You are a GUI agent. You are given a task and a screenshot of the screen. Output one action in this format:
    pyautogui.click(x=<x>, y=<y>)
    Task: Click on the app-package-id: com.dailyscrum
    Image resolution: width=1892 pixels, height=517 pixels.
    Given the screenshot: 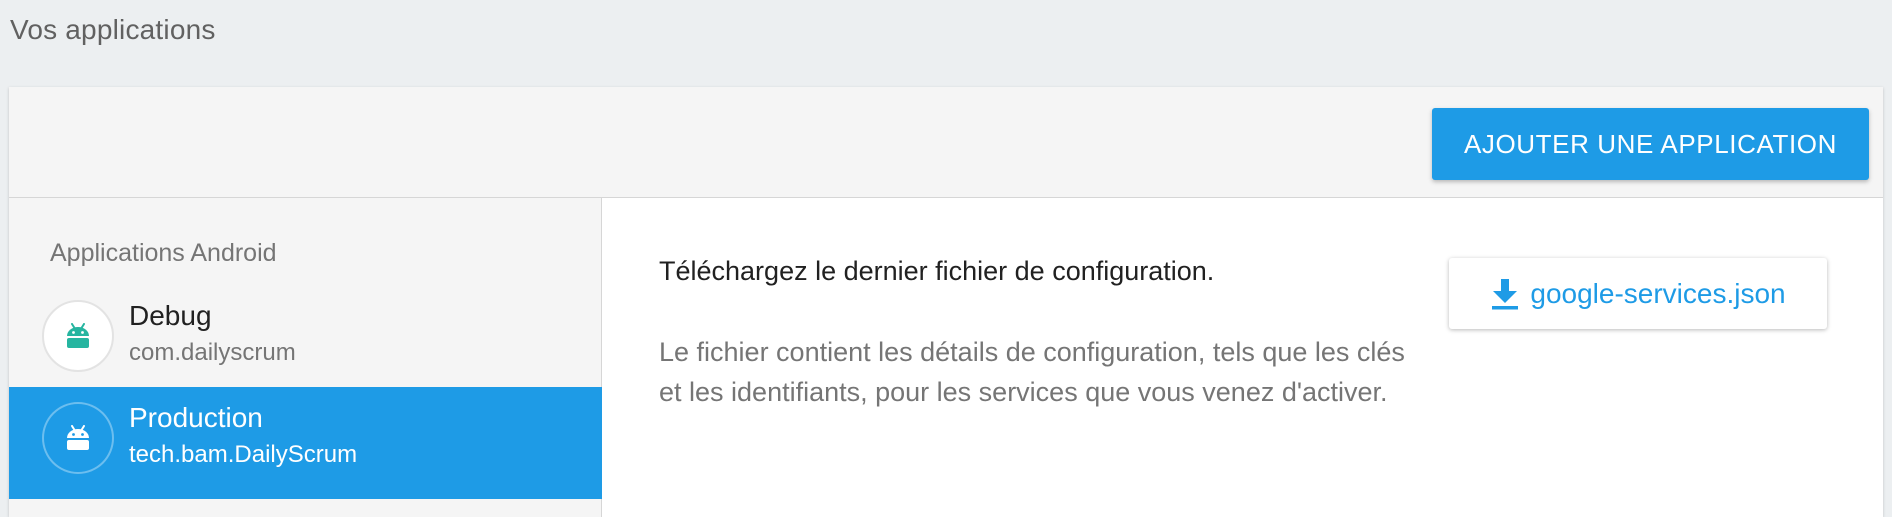 What is the action you would take?
    pyautogui.click(x=212, y=352)
    